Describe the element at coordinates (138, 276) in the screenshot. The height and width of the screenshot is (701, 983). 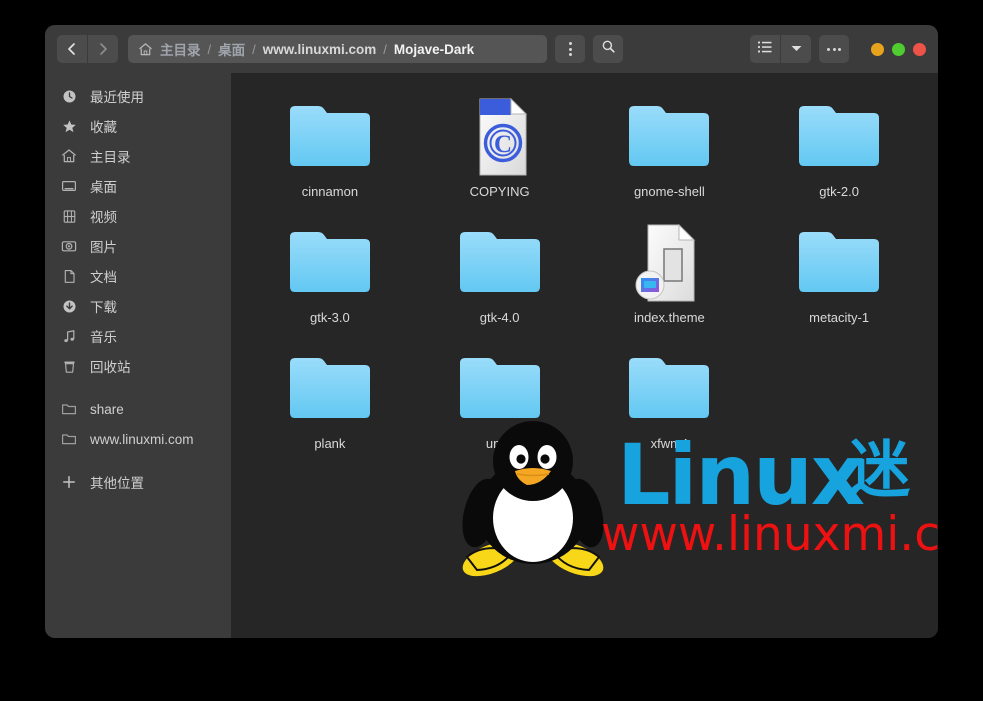
I see `sidebar-item-documents: 文档` at that location.